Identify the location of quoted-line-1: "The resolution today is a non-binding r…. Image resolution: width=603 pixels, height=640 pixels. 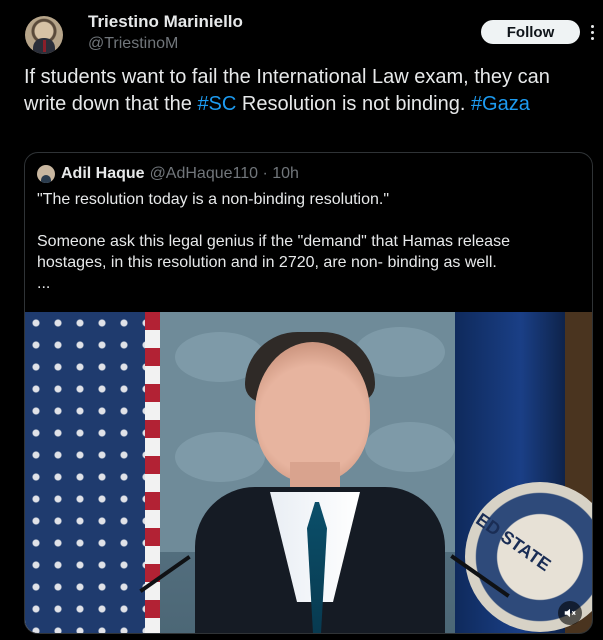
(213, 199).